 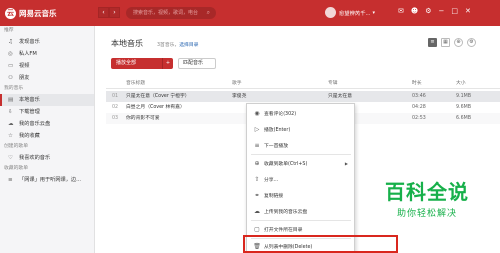 I want to click on shirt-icon: ☻, so click(x=414, y=11).